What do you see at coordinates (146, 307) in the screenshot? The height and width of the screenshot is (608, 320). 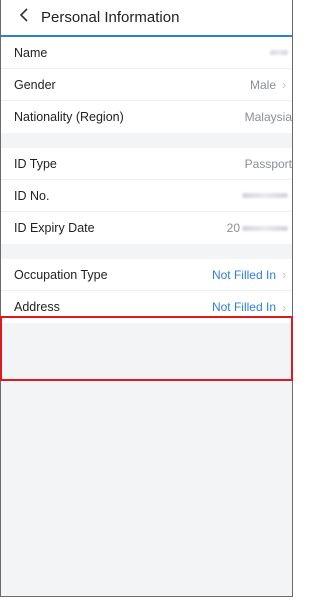 I see `address-row: Address Not Filled In ›` at bounding box center [146, 307].